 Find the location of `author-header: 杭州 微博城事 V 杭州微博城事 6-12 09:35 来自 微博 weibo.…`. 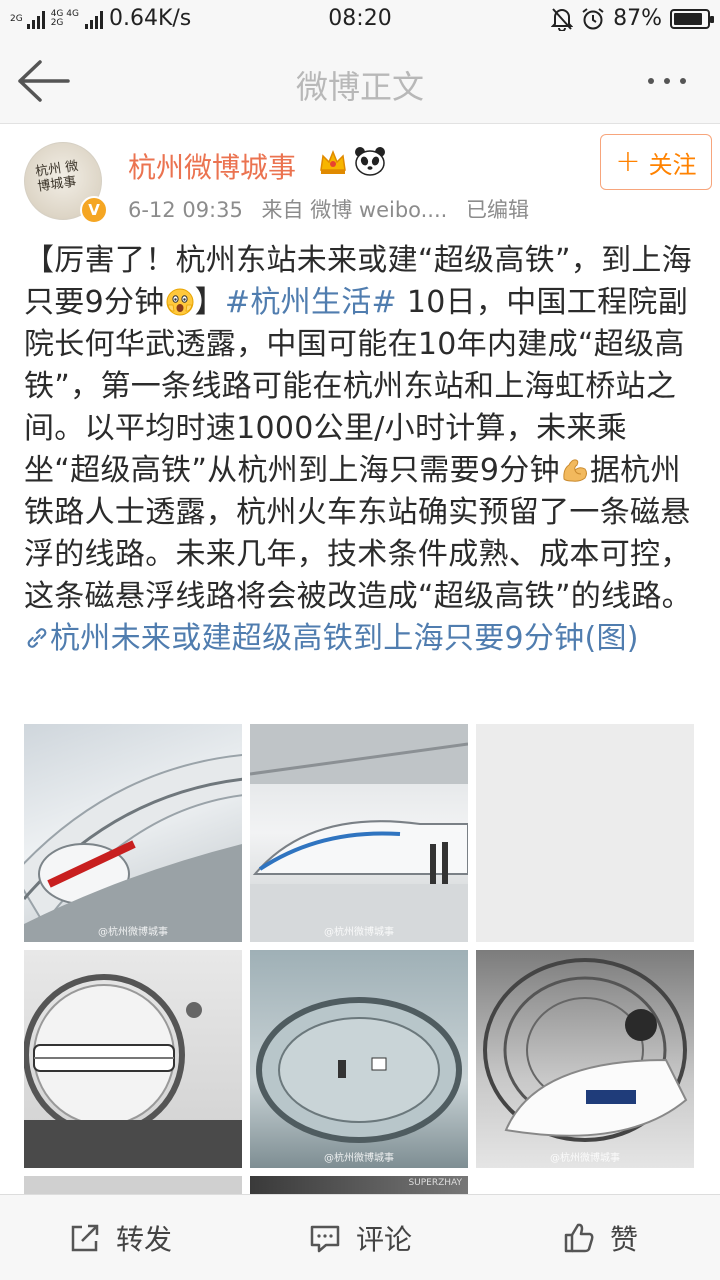

author-header: 杭州 微博城事 V 杭州微博城事 6-12 09:35 来自 微博 weibo.… is located at coordinates (368, 181).